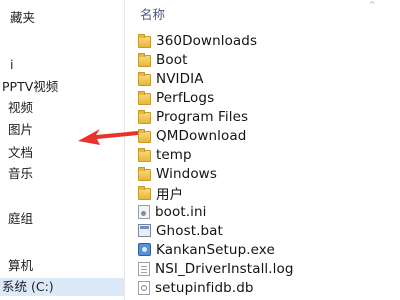  I want to click on file-row: PerfLogs, so click(176, 97).